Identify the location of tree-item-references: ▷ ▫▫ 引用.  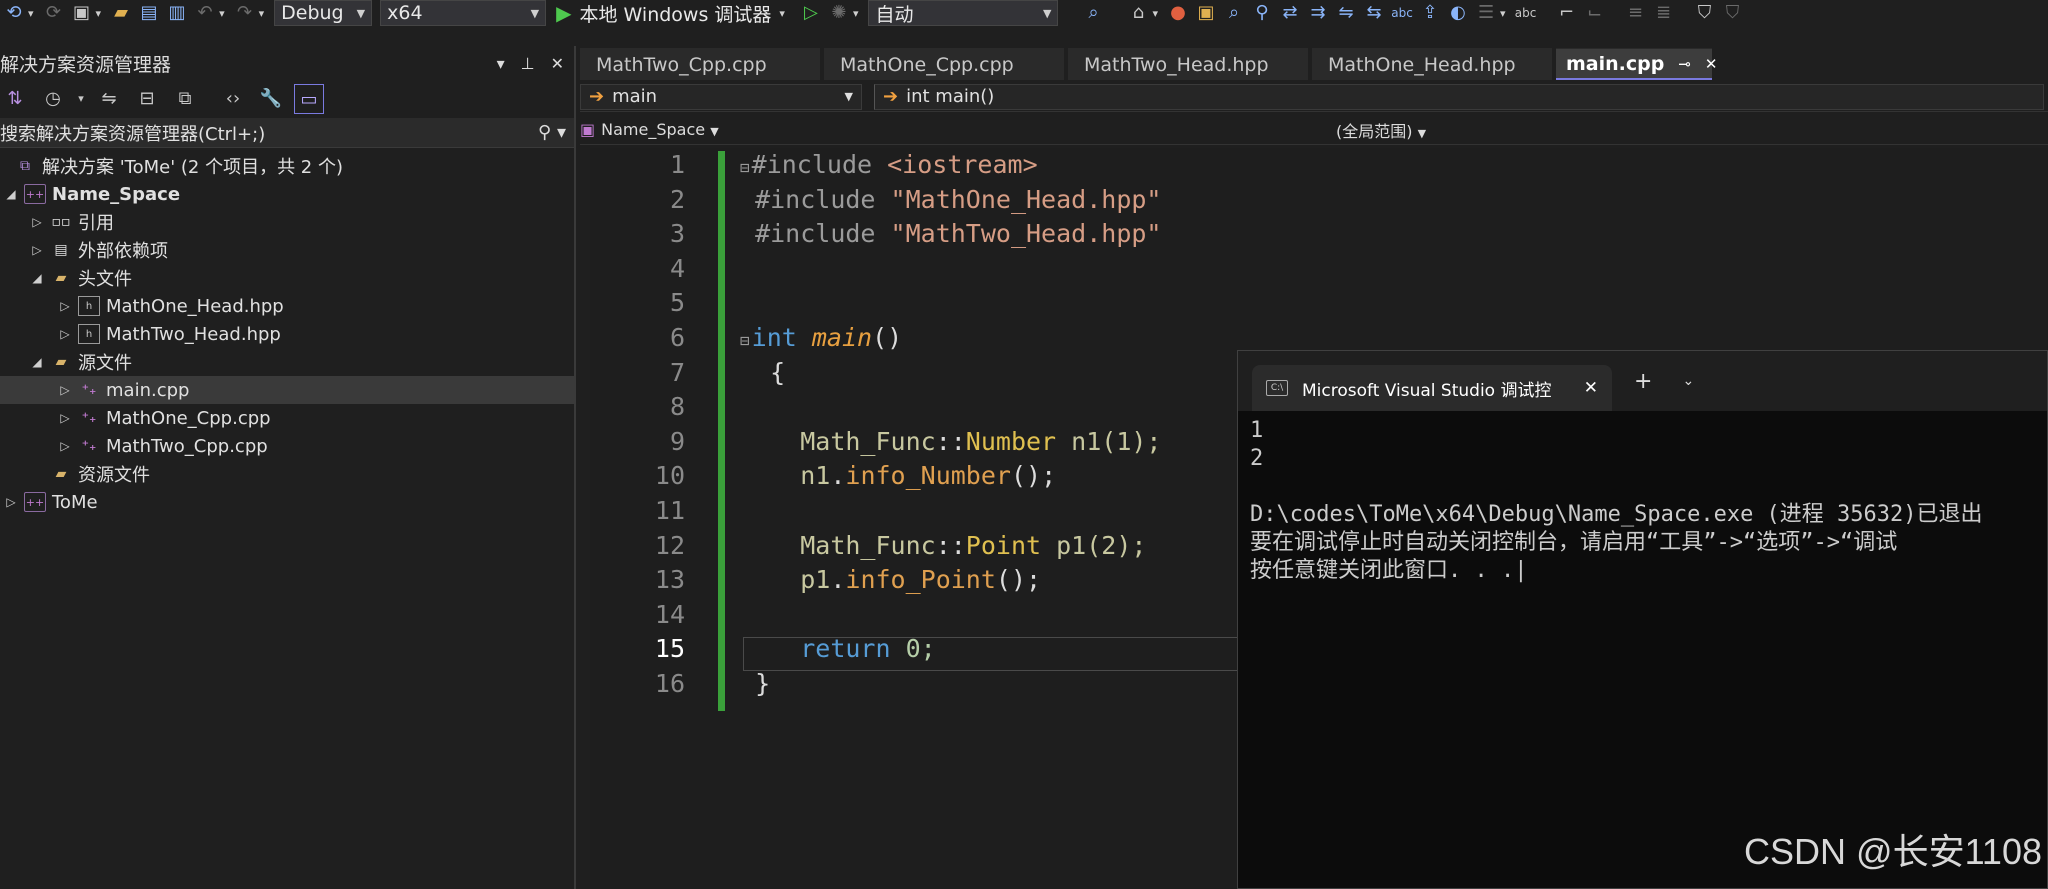
(287, 222).